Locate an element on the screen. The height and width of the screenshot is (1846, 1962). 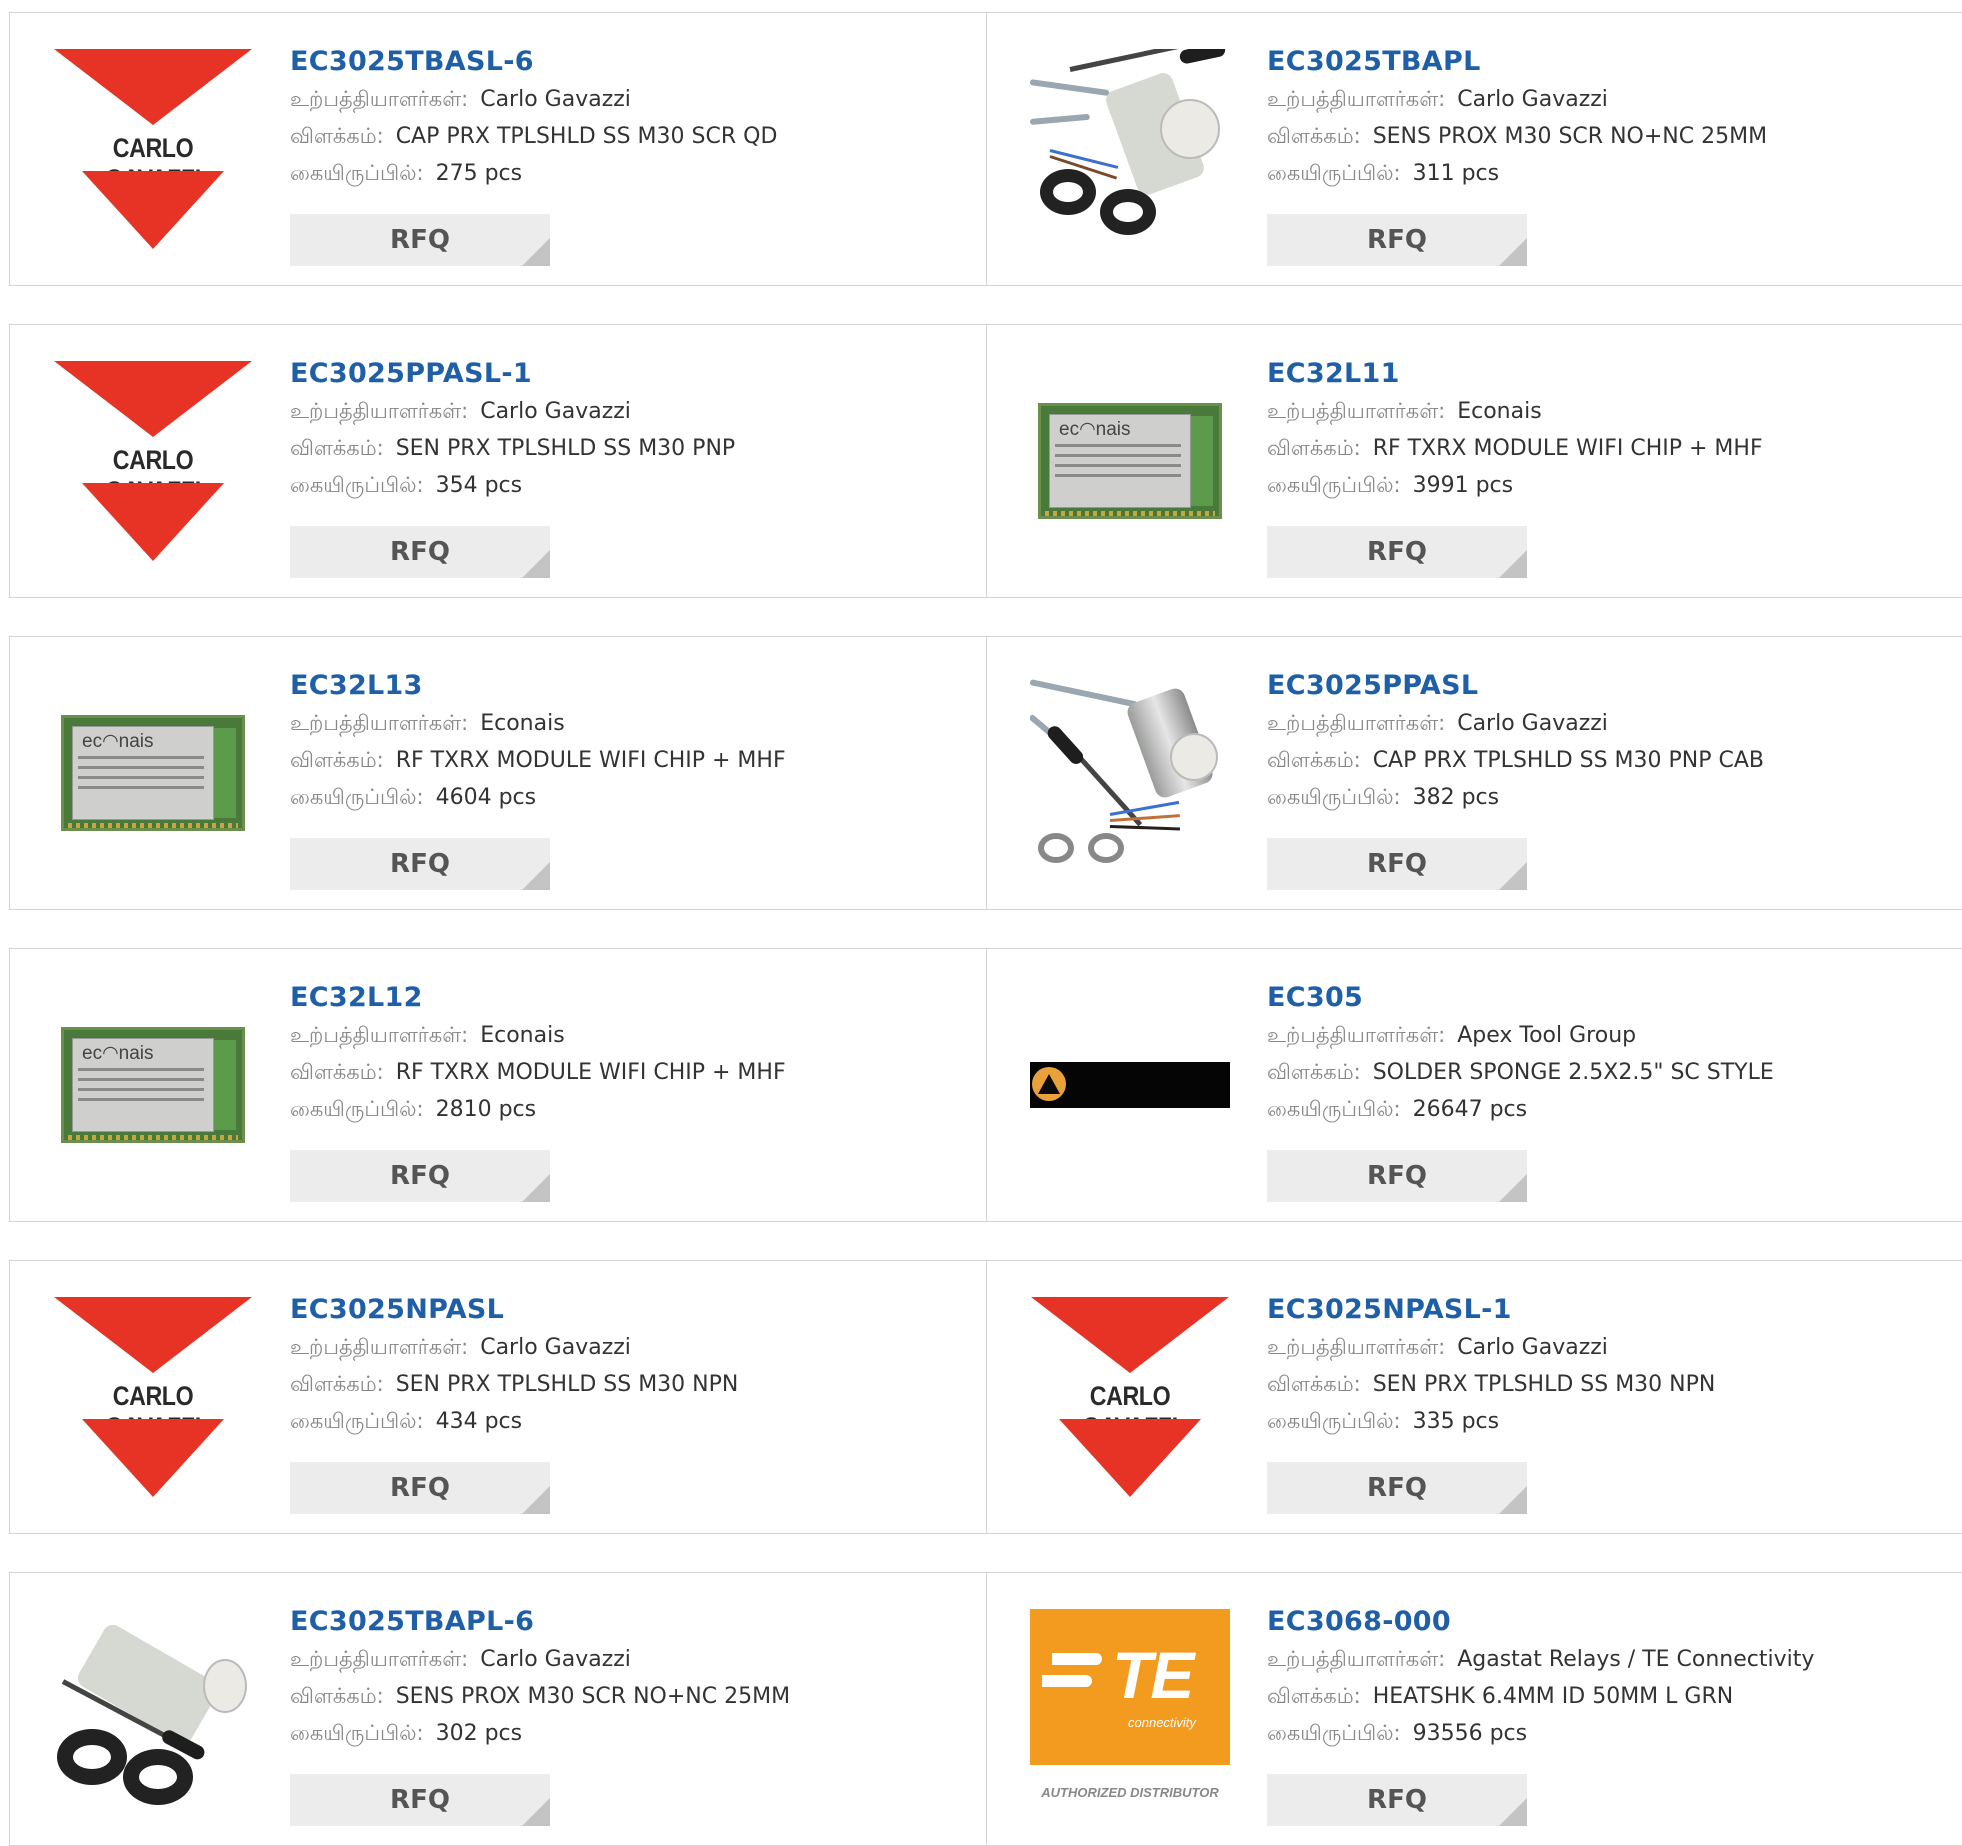
stock-value: 3991 pcs is located at coordinates (1463, 485).